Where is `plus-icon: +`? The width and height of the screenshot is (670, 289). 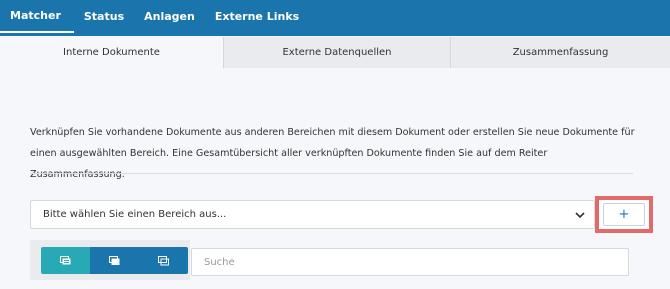 plus-icon: + is located at coordinates (624, 214).